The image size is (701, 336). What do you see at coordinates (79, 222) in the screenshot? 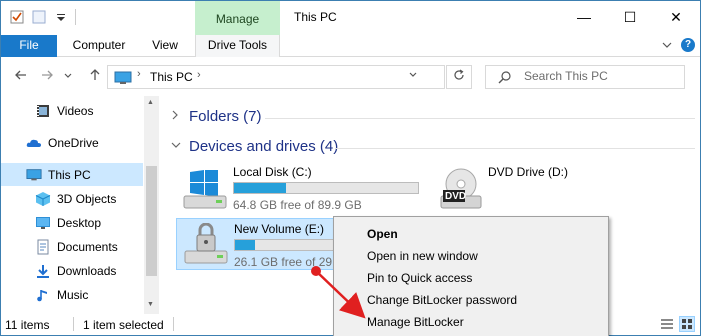
I see `nav-item-label: Desktop` at bounding box center [79, 222].